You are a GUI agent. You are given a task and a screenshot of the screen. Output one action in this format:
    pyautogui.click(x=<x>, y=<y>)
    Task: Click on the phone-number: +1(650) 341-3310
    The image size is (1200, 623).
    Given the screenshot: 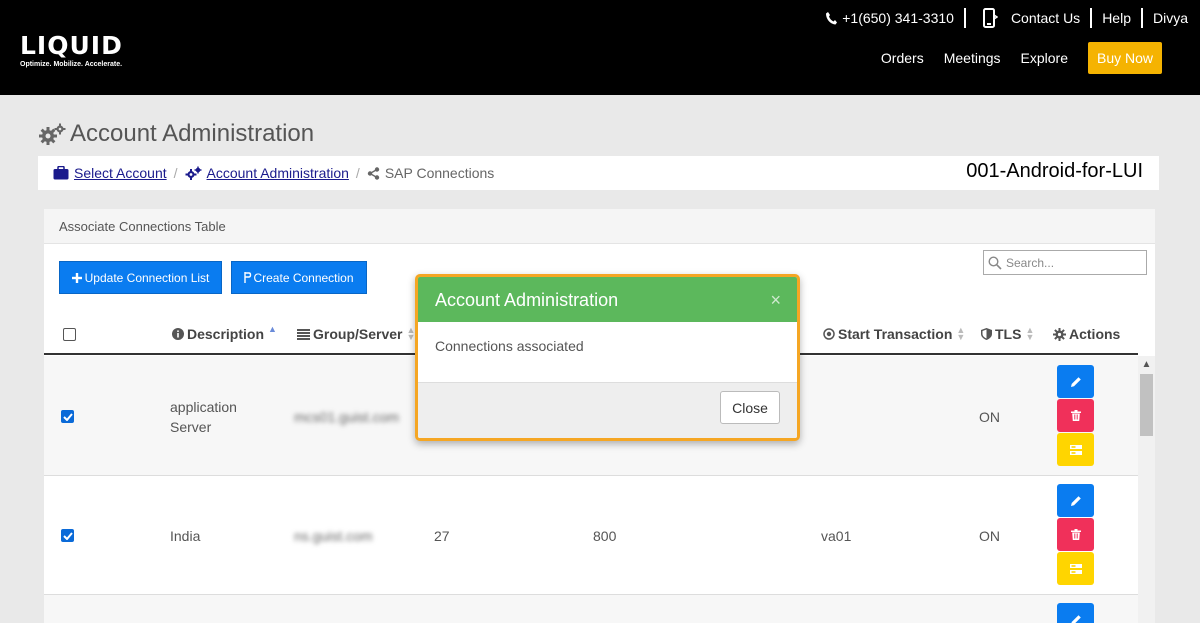 What is the action you would take?
    pyautogui.click(x=898, y=18)
    